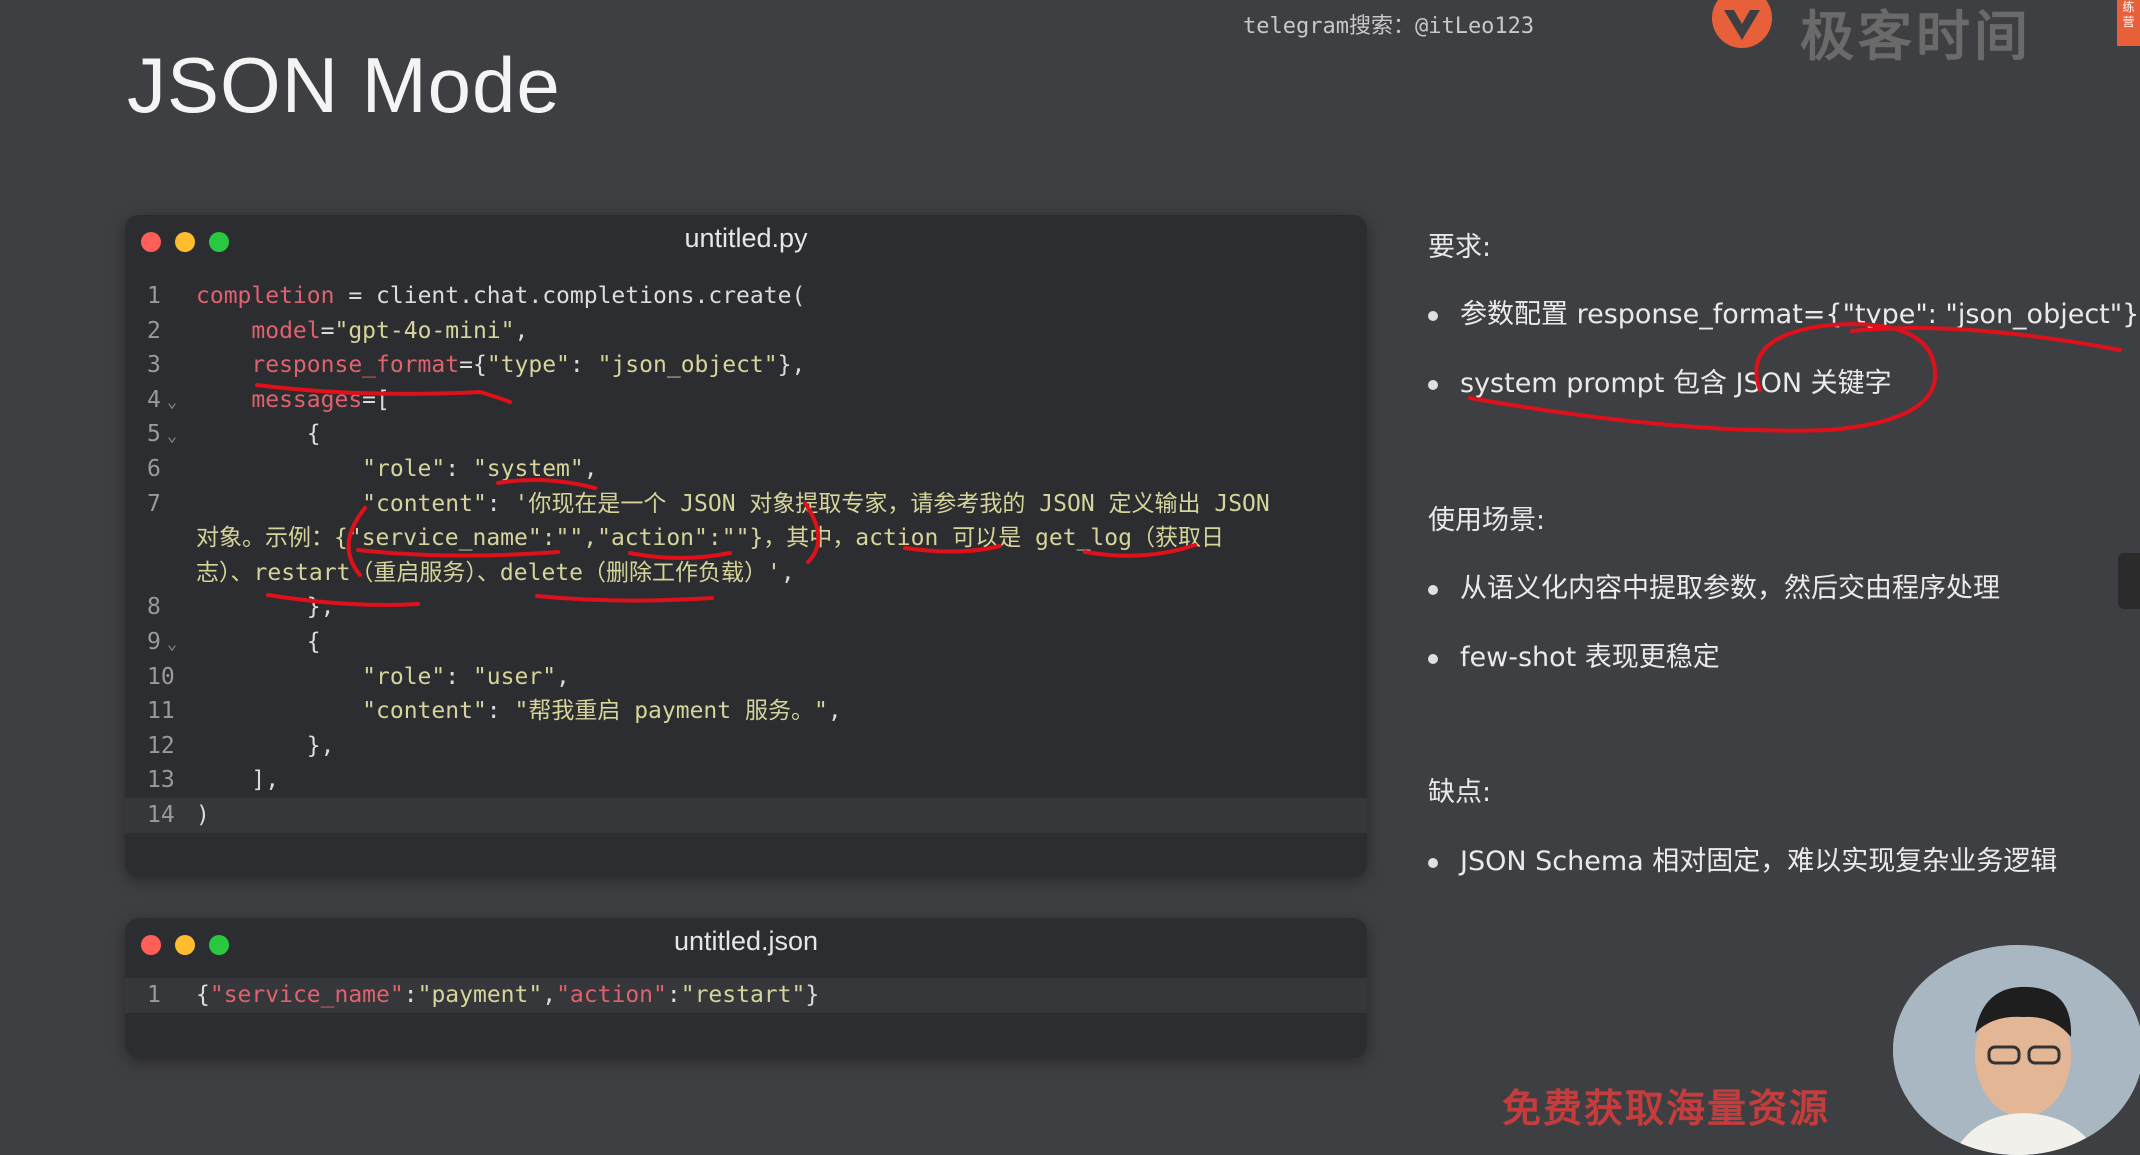 This screenshot has width=2140, height=1155. What do you see at coordinates (154, 365) in the screenshot?
I see `line-number: 3` at bounding box center [154, 365].